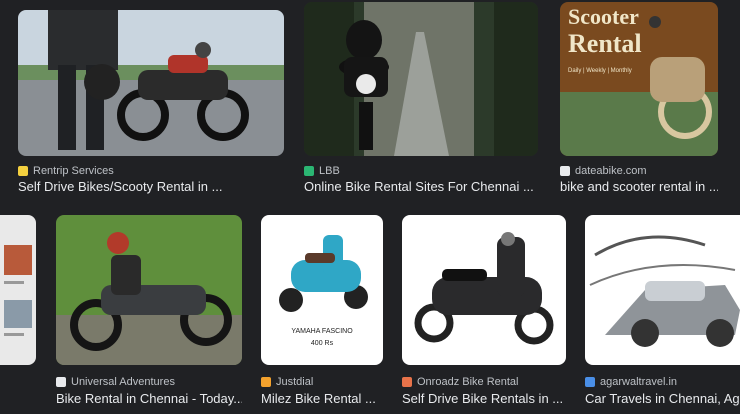 The height and width of the screenshot is (414, 740). I want to click on caption-price: 400 Rs, so click(322, 343).